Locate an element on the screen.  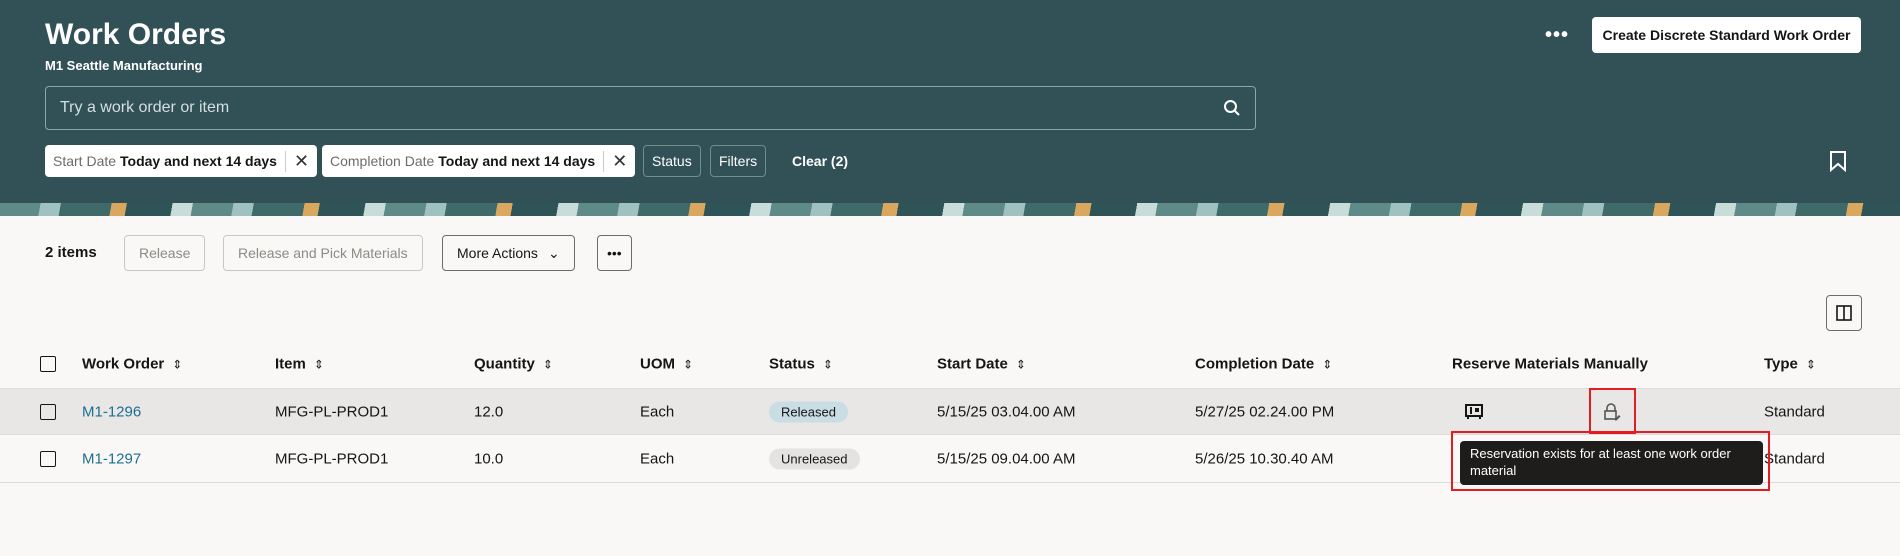
column-header-completion-date: Completion Date ⇕ is located at coordinates (1263, 364).